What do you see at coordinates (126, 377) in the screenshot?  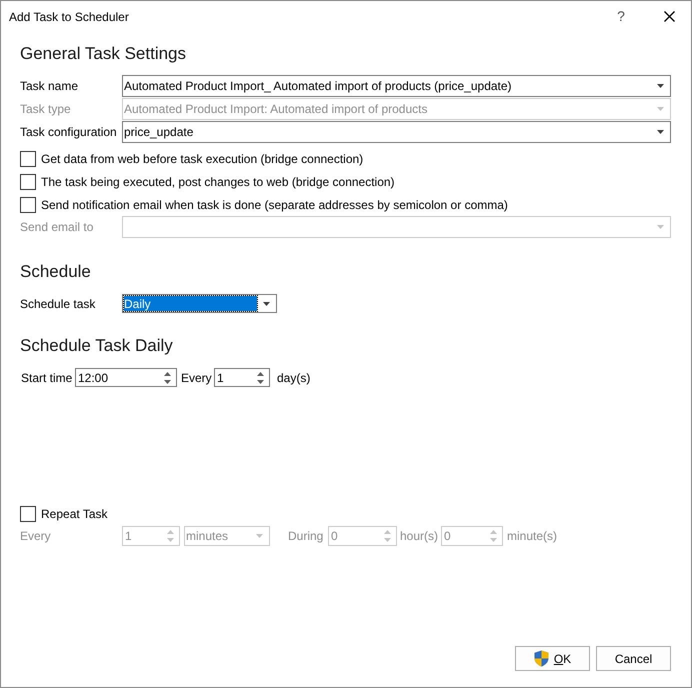 I see `spin-box: 12:00` at bounding box center [126, 377].